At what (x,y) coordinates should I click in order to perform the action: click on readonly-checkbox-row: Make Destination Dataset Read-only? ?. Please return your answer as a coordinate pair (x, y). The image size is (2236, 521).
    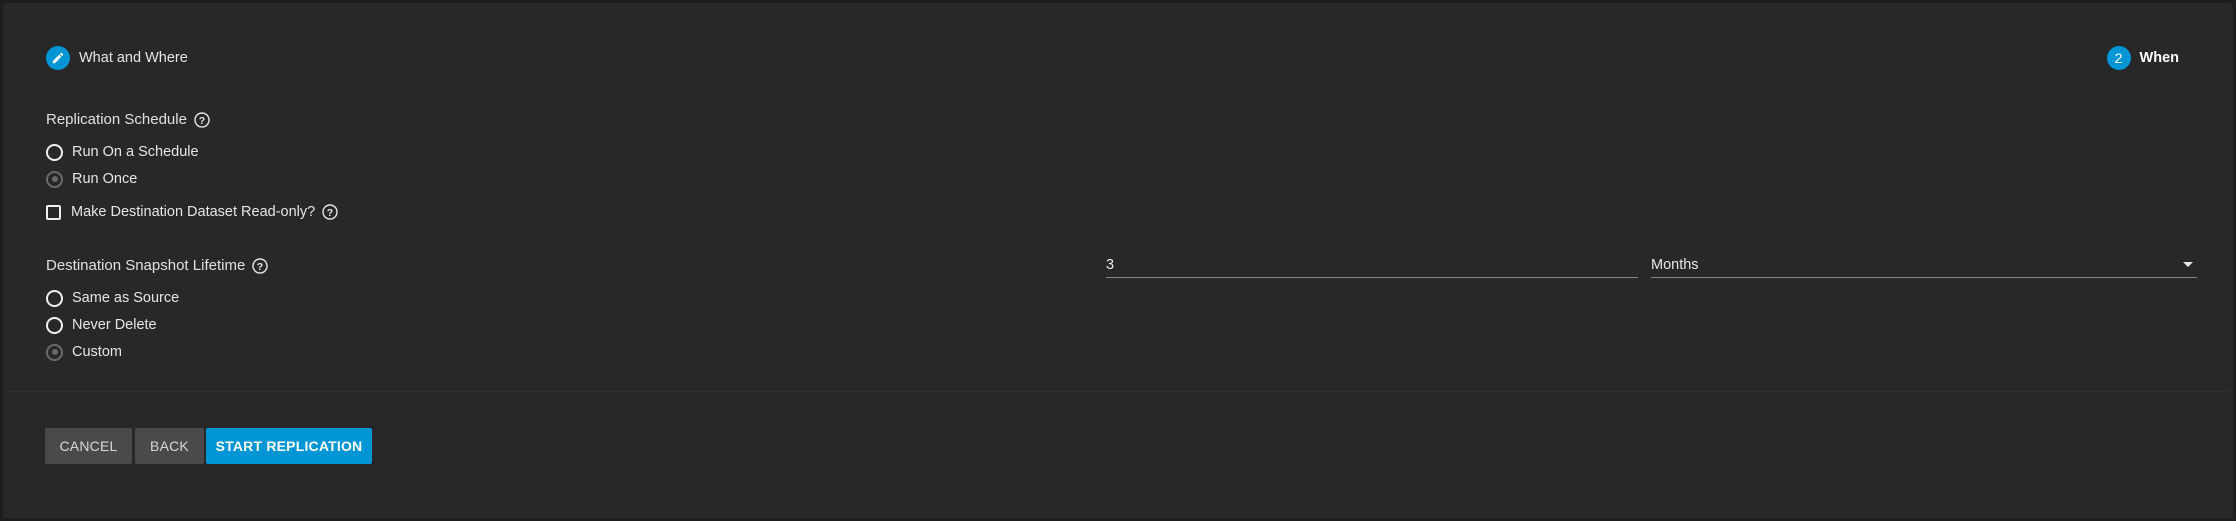
    Looking at the image, I should click on (192, 212).